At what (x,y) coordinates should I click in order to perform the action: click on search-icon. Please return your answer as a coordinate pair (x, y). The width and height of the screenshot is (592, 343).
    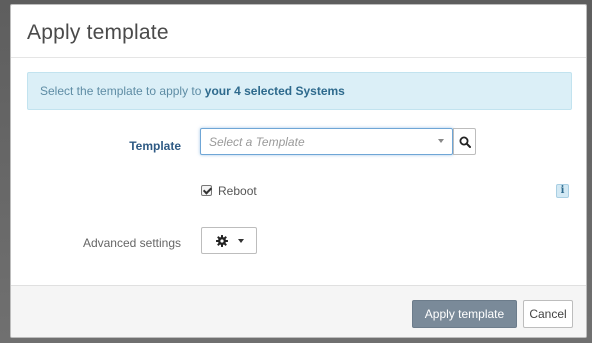
    Looking at the image, I should click on (465, 142).